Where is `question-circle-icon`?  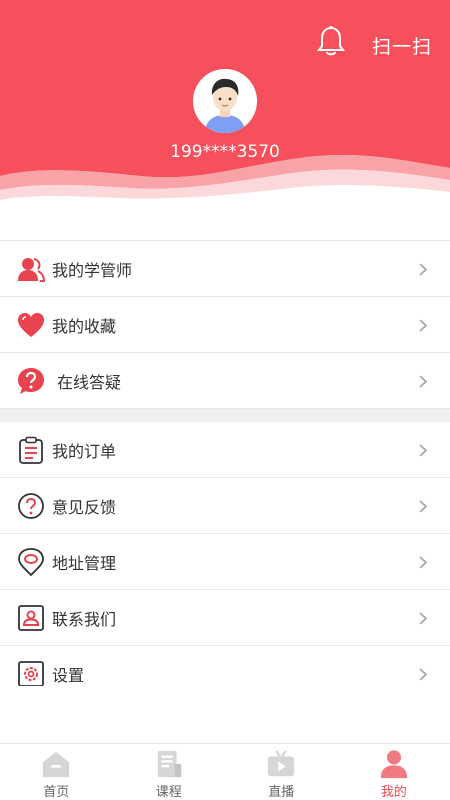
question-circle-icon is located at coordinates (31, 506).